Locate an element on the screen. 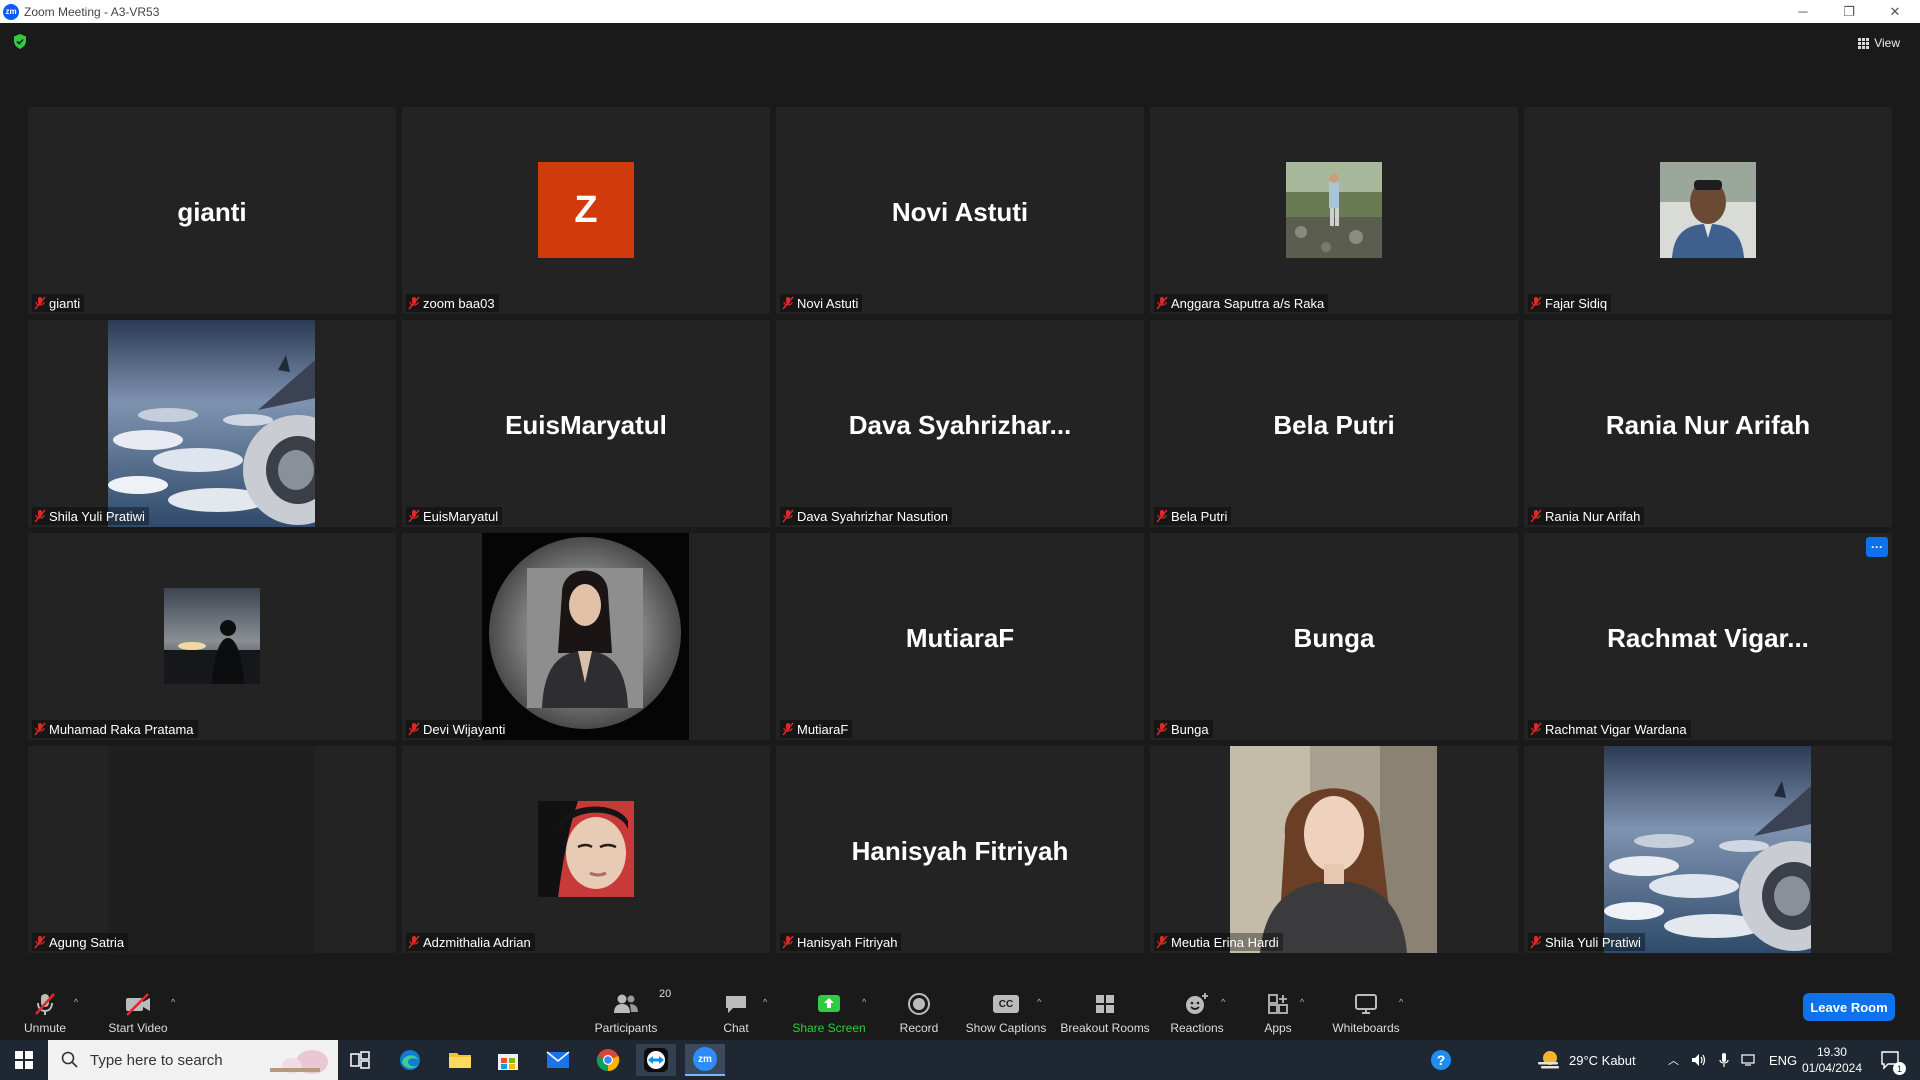 Image resolution: width=1920 pixels, height=1080 pixels. input-language: ENG is located at coordinates (1783, 1060).